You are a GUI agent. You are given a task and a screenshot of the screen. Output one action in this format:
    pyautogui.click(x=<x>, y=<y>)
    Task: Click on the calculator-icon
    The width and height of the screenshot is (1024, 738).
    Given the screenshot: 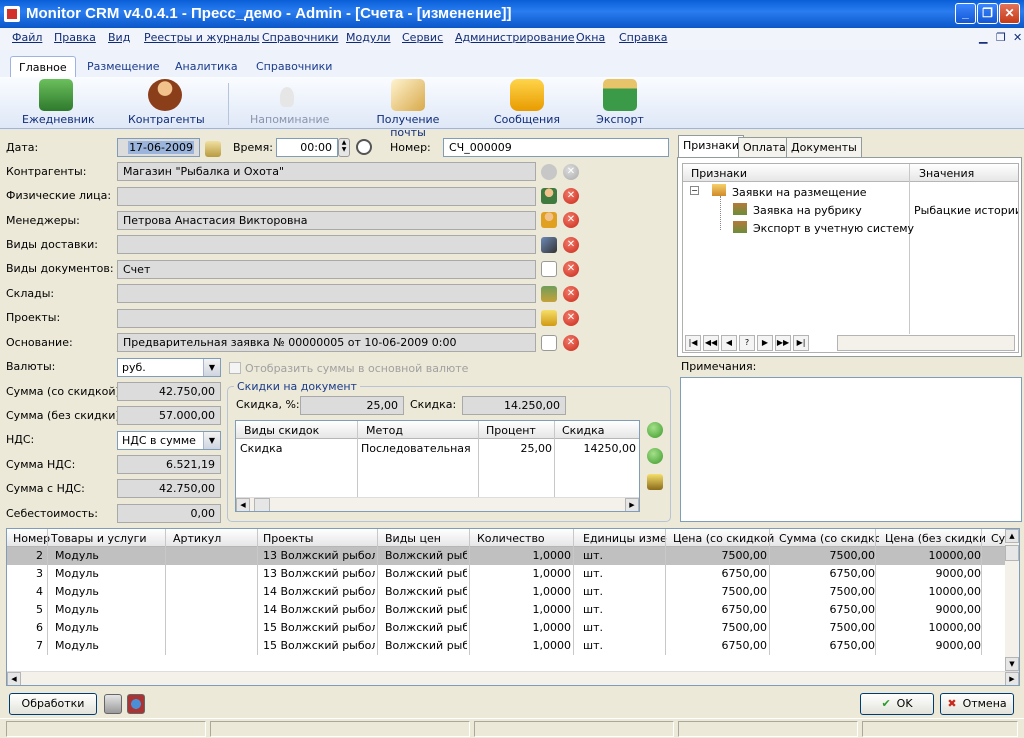 What is the action you would take?
    pyautogui.click(x=113, y=704)
    